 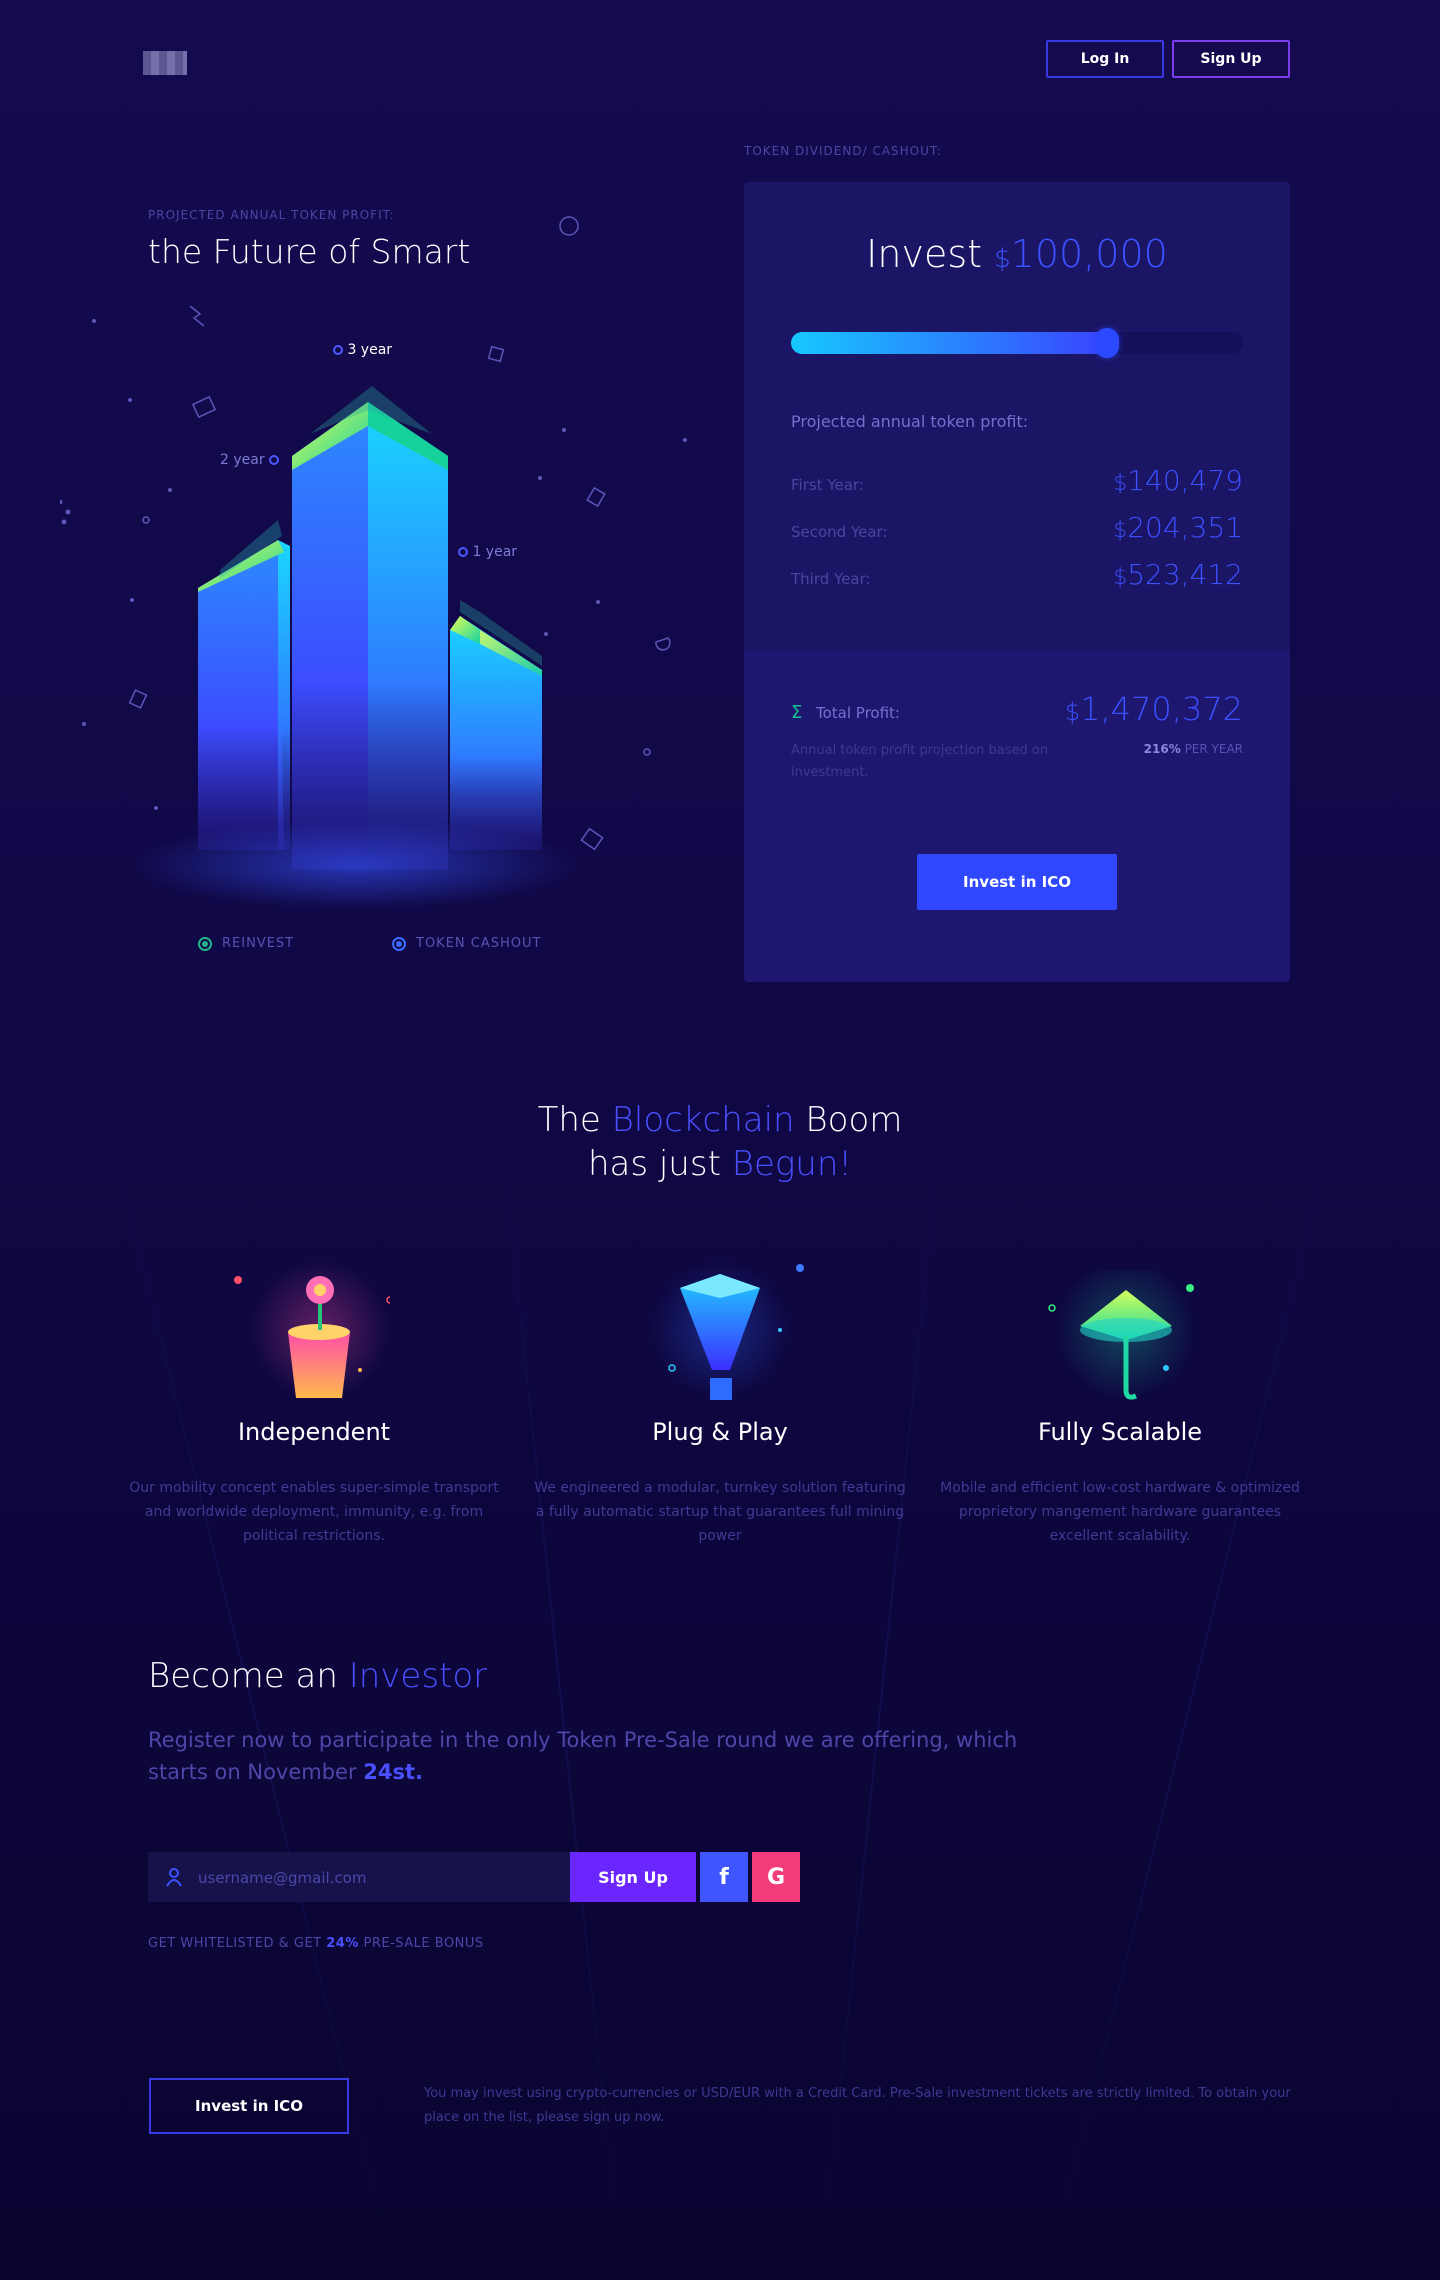 I want to click on mushroom-icon, so click(x=1122, y=1335).